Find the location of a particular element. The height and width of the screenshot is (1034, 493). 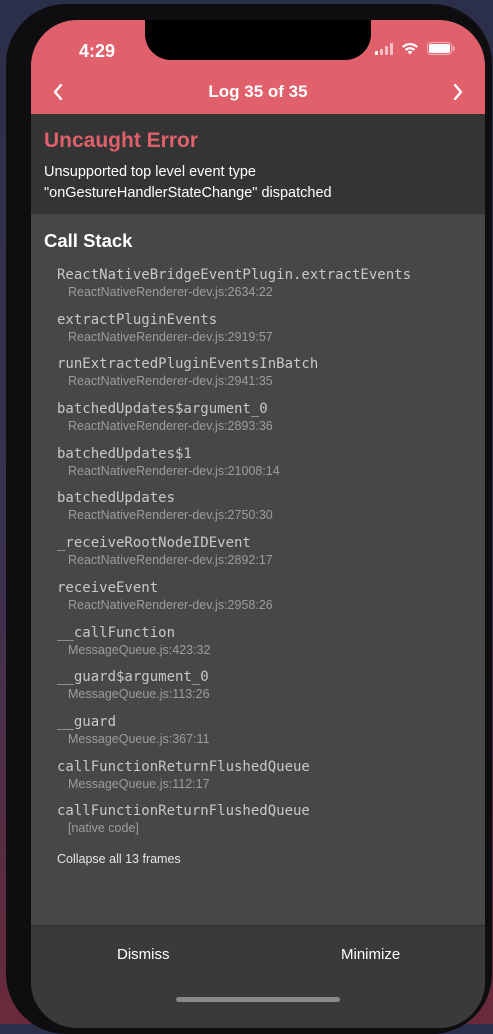

frame-location: MessageQueue.js:112:17 is located at coordinates (139, 783).